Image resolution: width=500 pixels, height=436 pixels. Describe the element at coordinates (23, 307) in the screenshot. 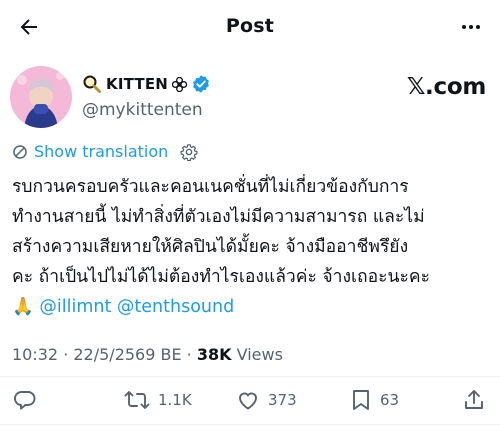

I see `prayer-emoji: 🙏` at that location.